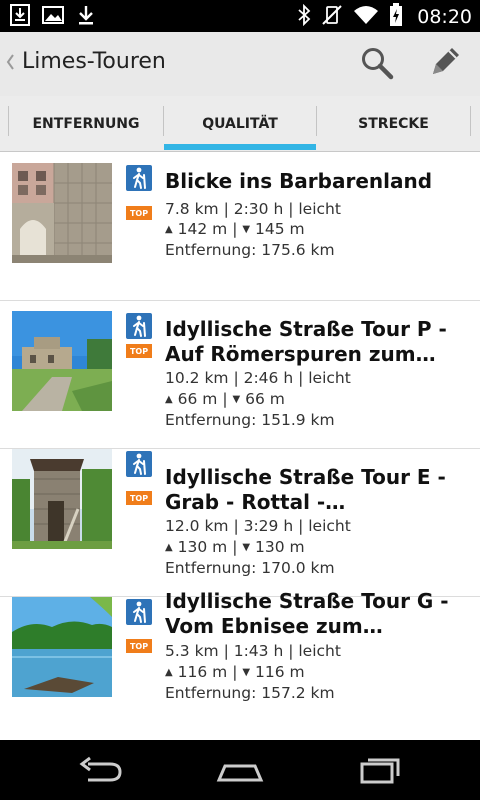 Image resolution: width=480 pixels, height=800 pixels. What do you see at coordinates (225, 399) in the screenshot?
I see `tour-elevation: ▲ 66 m | ▼ 66 m` at bounding box center [225, 399].